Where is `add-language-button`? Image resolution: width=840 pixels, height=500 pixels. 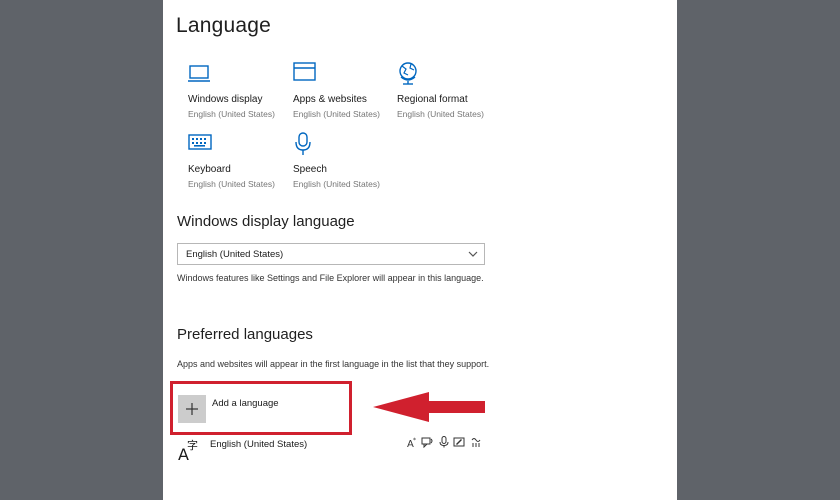 add-language-button is located at coordinates (192, 409).